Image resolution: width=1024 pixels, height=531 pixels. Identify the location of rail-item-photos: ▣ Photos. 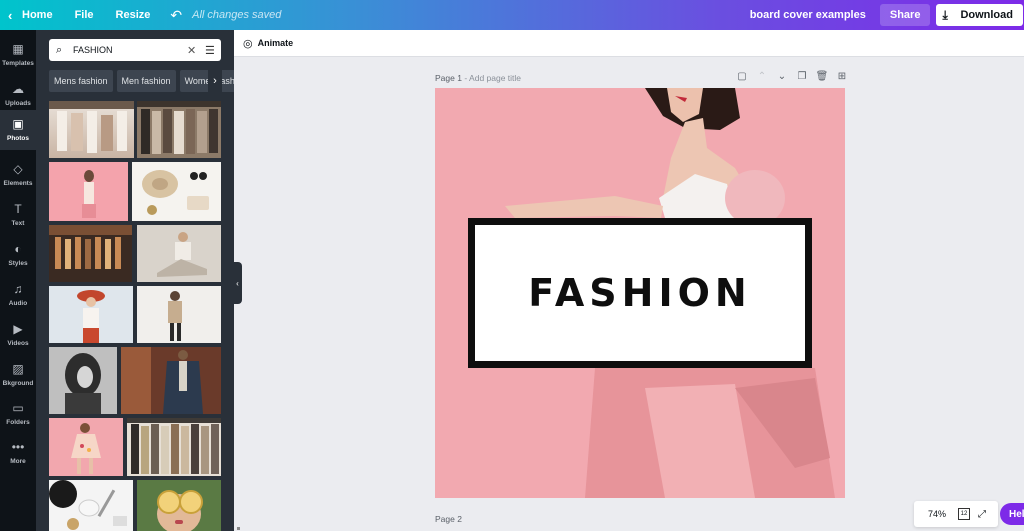
(18, 130).